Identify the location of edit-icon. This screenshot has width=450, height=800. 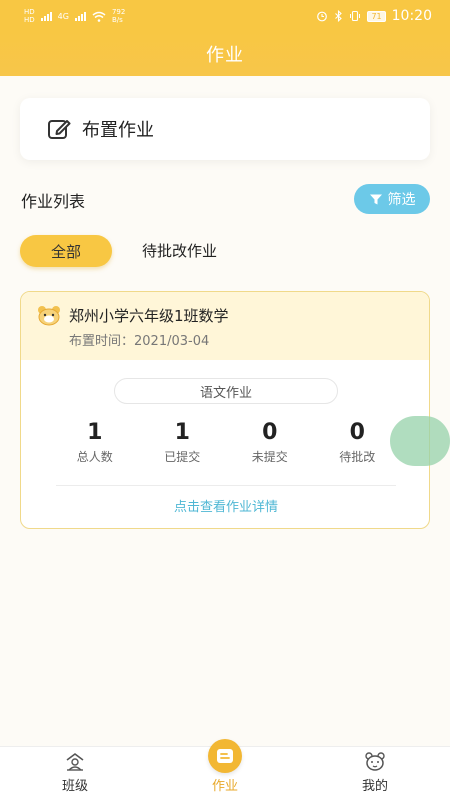
(59, 129).